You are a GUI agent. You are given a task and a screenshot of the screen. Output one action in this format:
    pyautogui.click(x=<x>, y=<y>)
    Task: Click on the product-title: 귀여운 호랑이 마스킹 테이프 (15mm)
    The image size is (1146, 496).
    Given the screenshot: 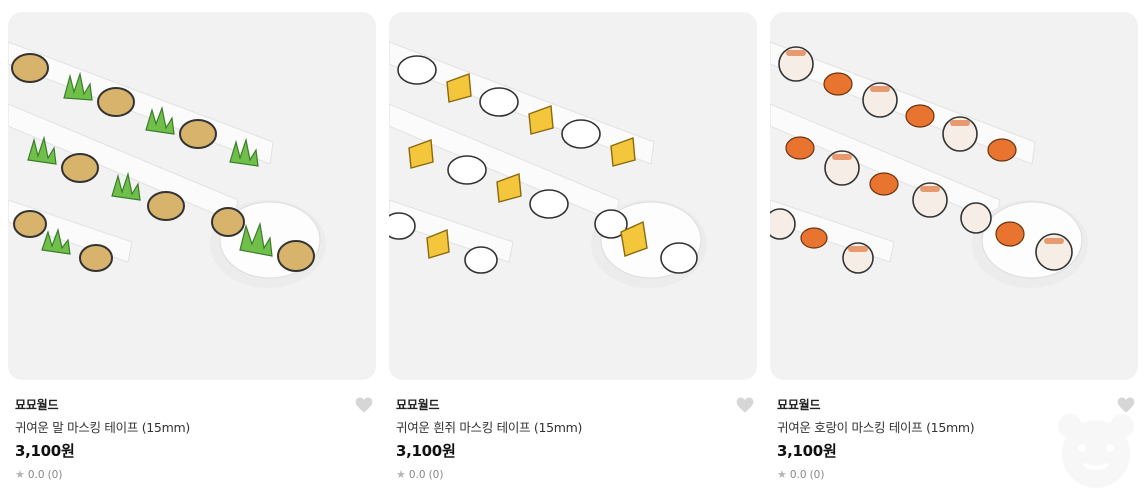 What is the action you would take?
    pyautogui.click(x=876, y=426)
    